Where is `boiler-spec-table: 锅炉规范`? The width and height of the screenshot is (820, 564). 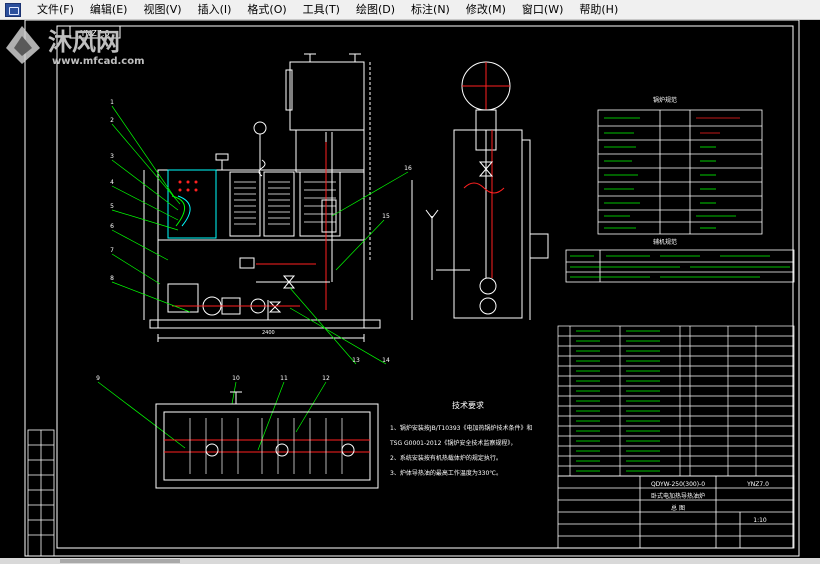
boiler-spec-table: 锅炉规范 is located at coordinates (680, 165).